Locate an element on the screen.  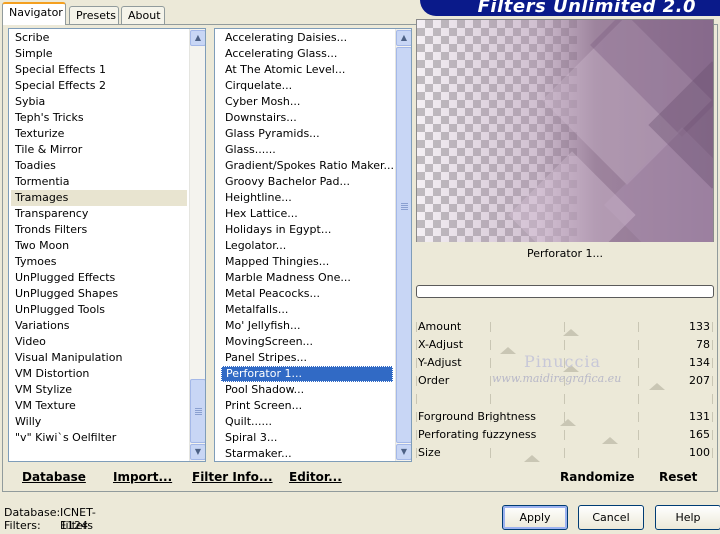
parameter-value: 131 is located at coordinates (699, 416).